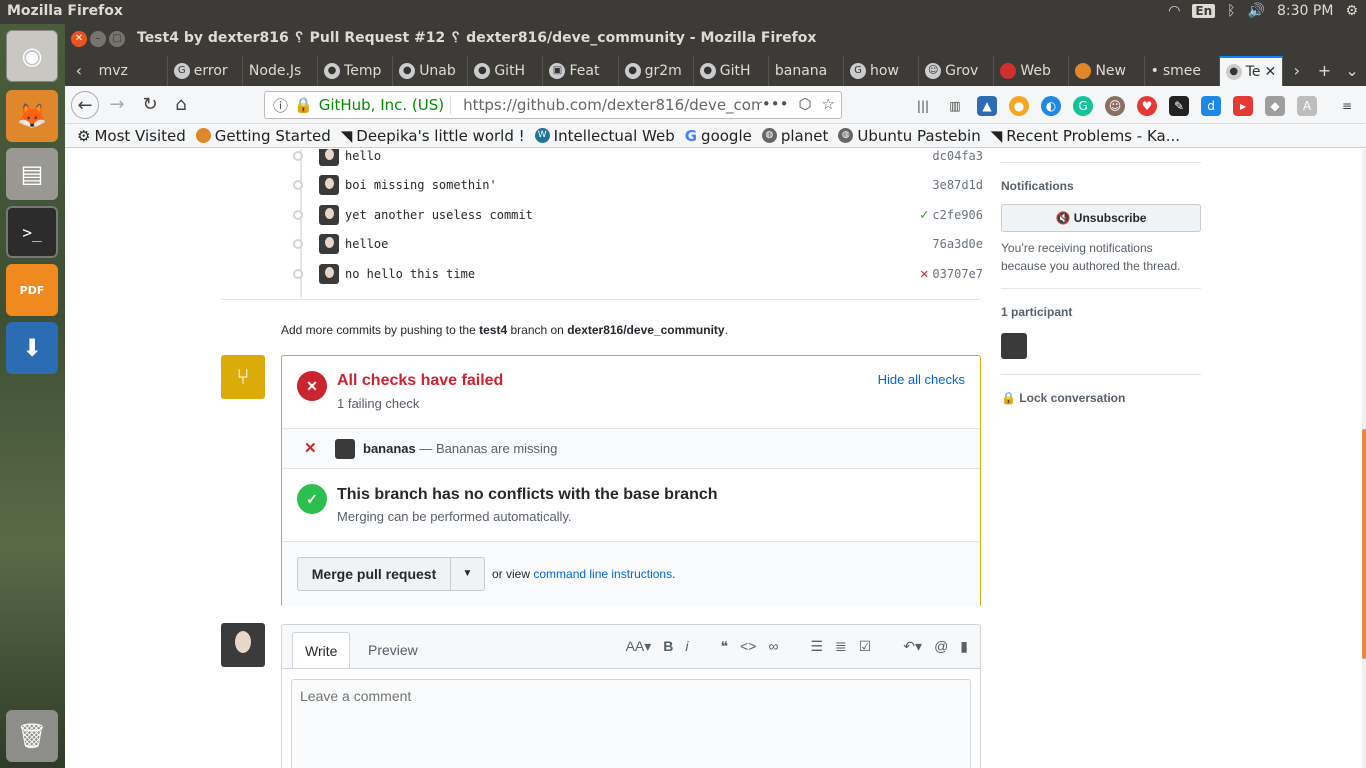 This screenshot has height=768, width=1366. Describe the element at coordinates (912, 646) in the screenshot. I see `reply-icon: ↶▾` at that location.